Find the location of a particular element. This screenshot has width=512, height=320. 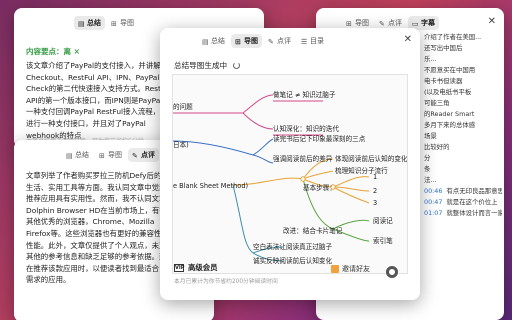

subtitle-item: 多月下来的总体感 is located at coordinates (463, 125).